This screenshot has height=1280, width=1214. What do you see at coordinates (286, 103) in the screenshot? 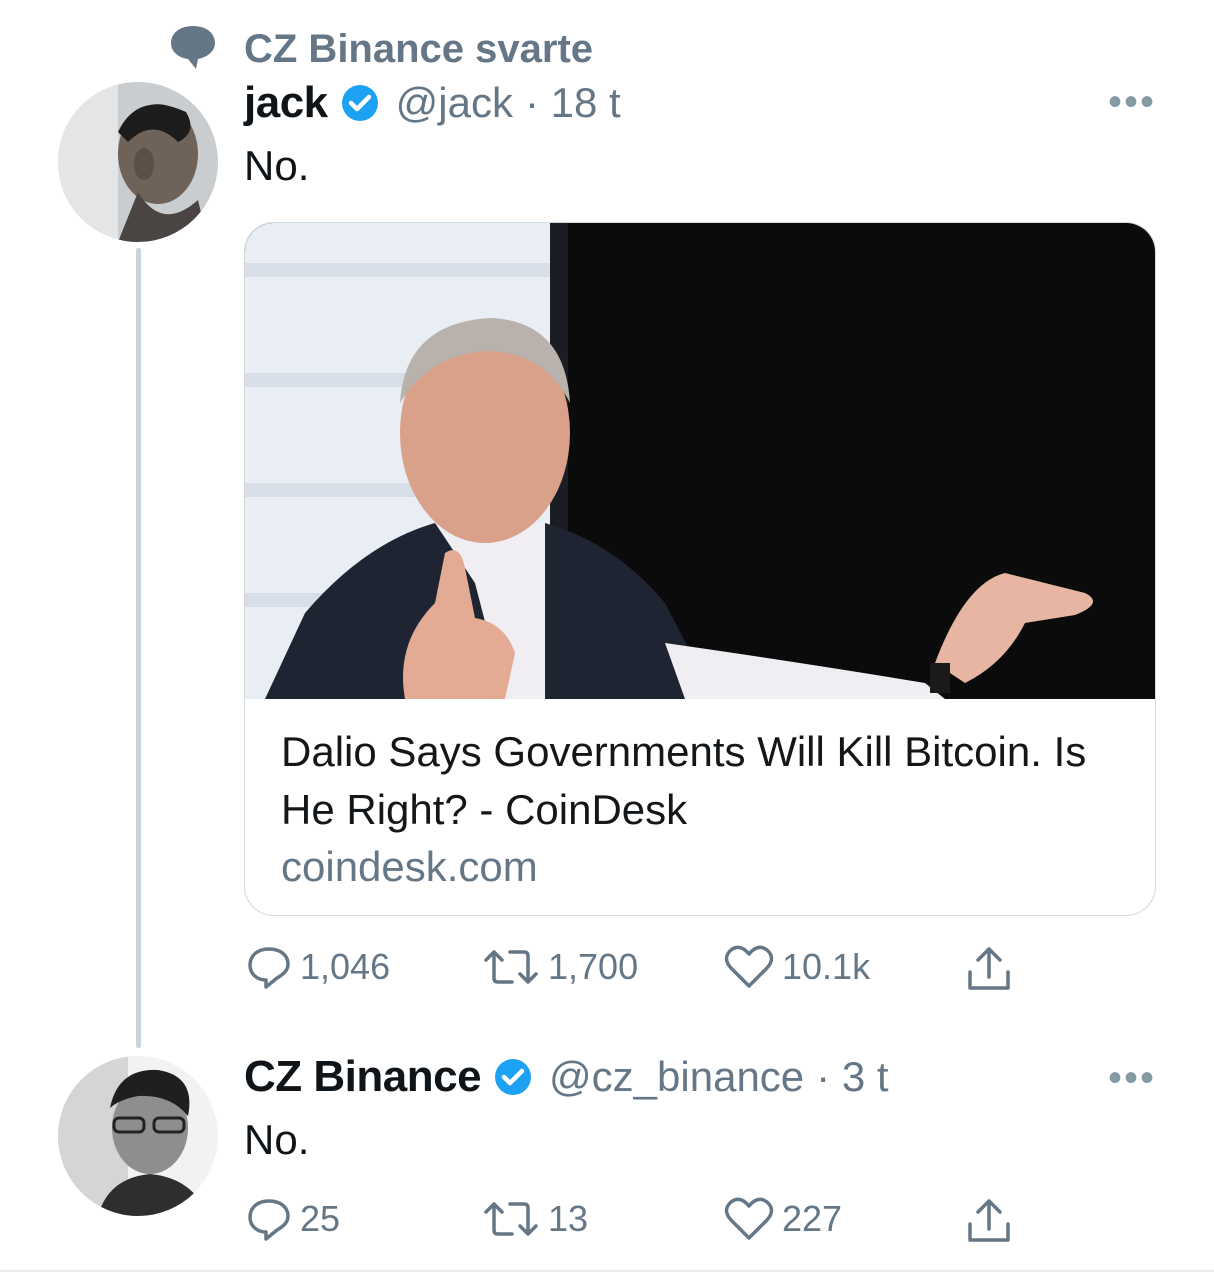
I see `author-name: jack` at bounding box center [286, 103].